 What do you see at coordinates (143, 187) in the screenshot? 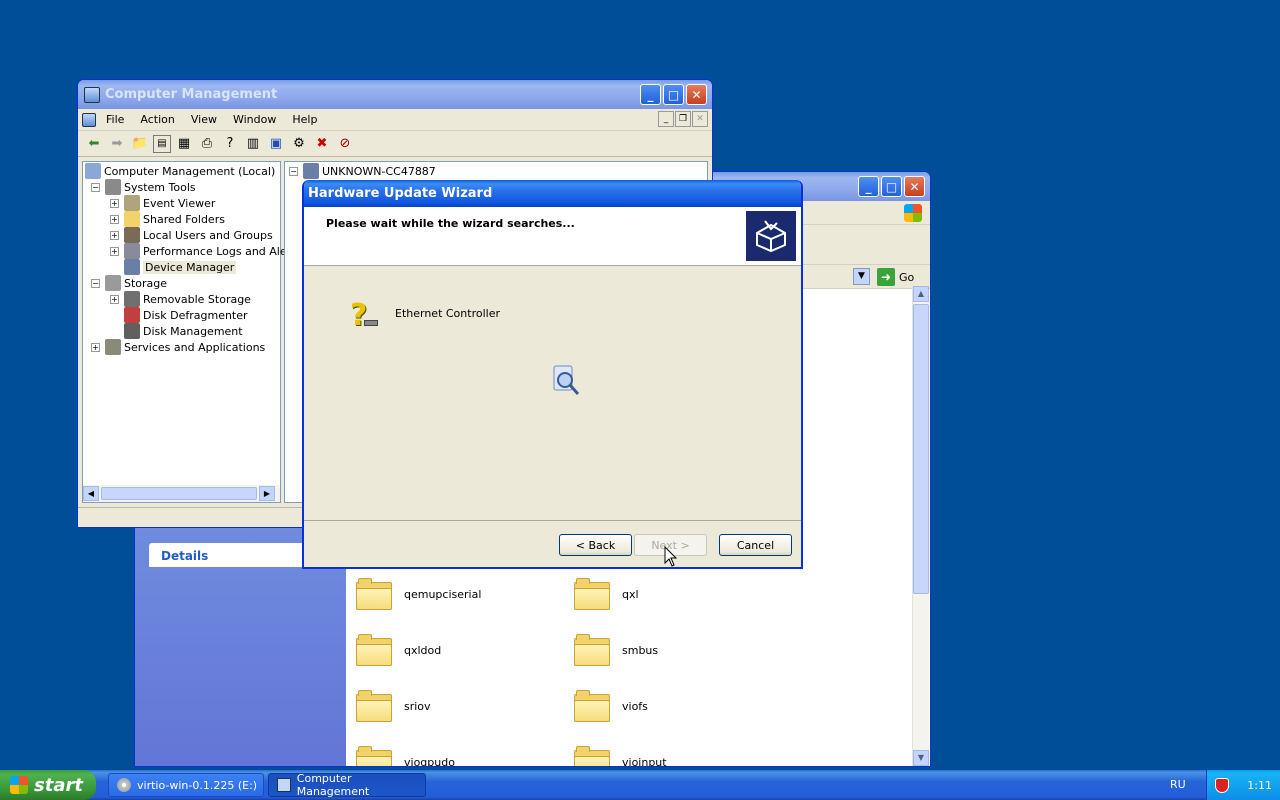
I see `tree-system-tools: − System Tools` at bounding box center [143, 187].